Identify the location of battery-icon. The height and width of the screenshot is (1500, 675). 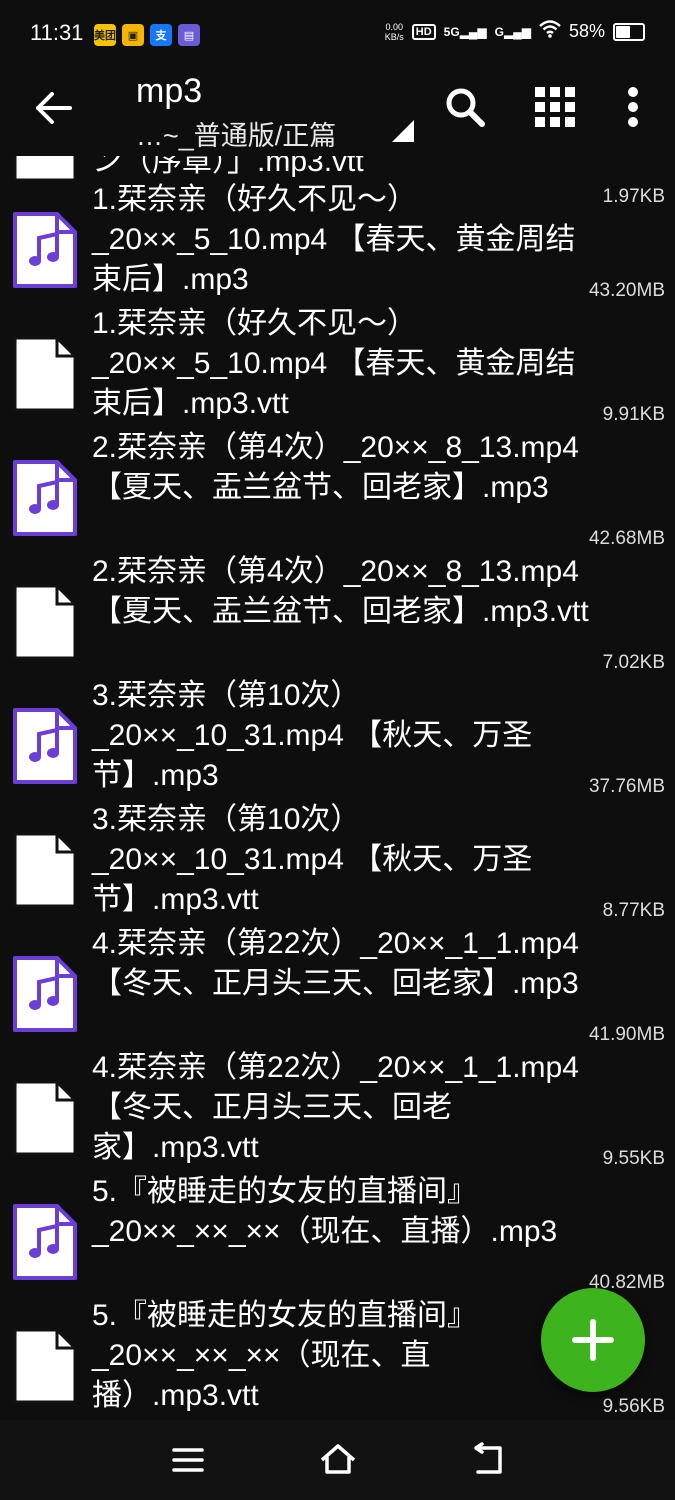
(629, 31).